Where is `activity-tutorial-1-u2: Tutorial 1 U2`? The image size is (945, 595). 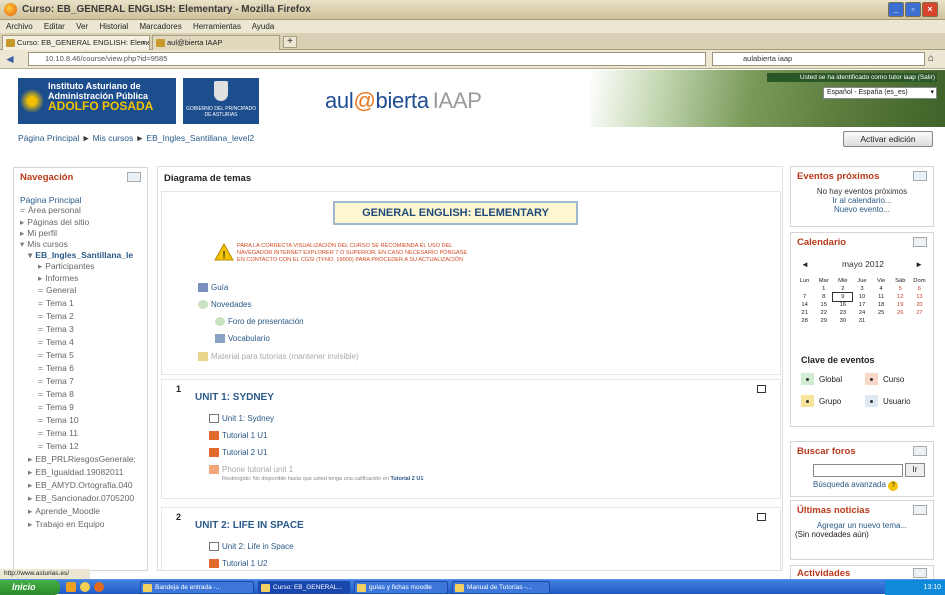 activity-tutorial-1-u2: Tutorial 1 U2 is located at coordinates (238, 564).